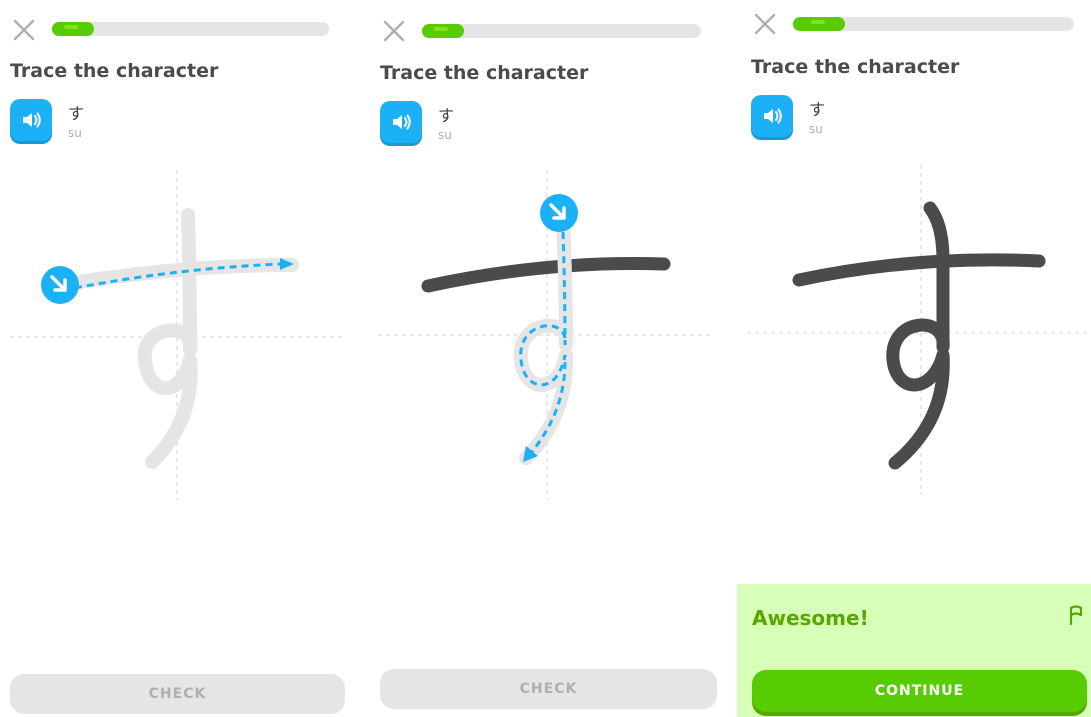  Describe the element at coordinates (176, 275) in the screenshot. I see `guide-stroke-horizontal` at that location.